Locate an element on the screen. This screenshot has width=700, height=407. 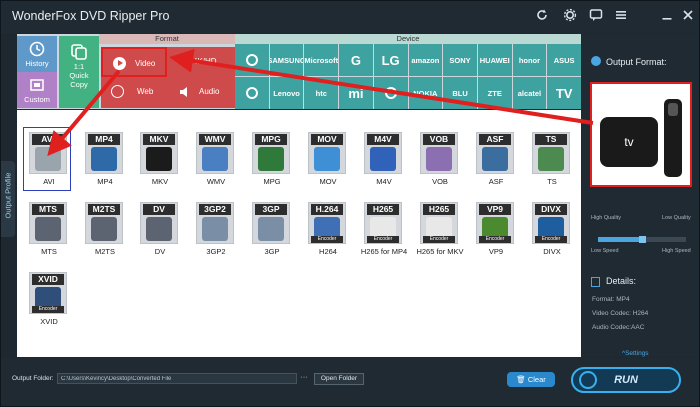
output-folder-label: Output Folder: is located at coordinates (33, 378).